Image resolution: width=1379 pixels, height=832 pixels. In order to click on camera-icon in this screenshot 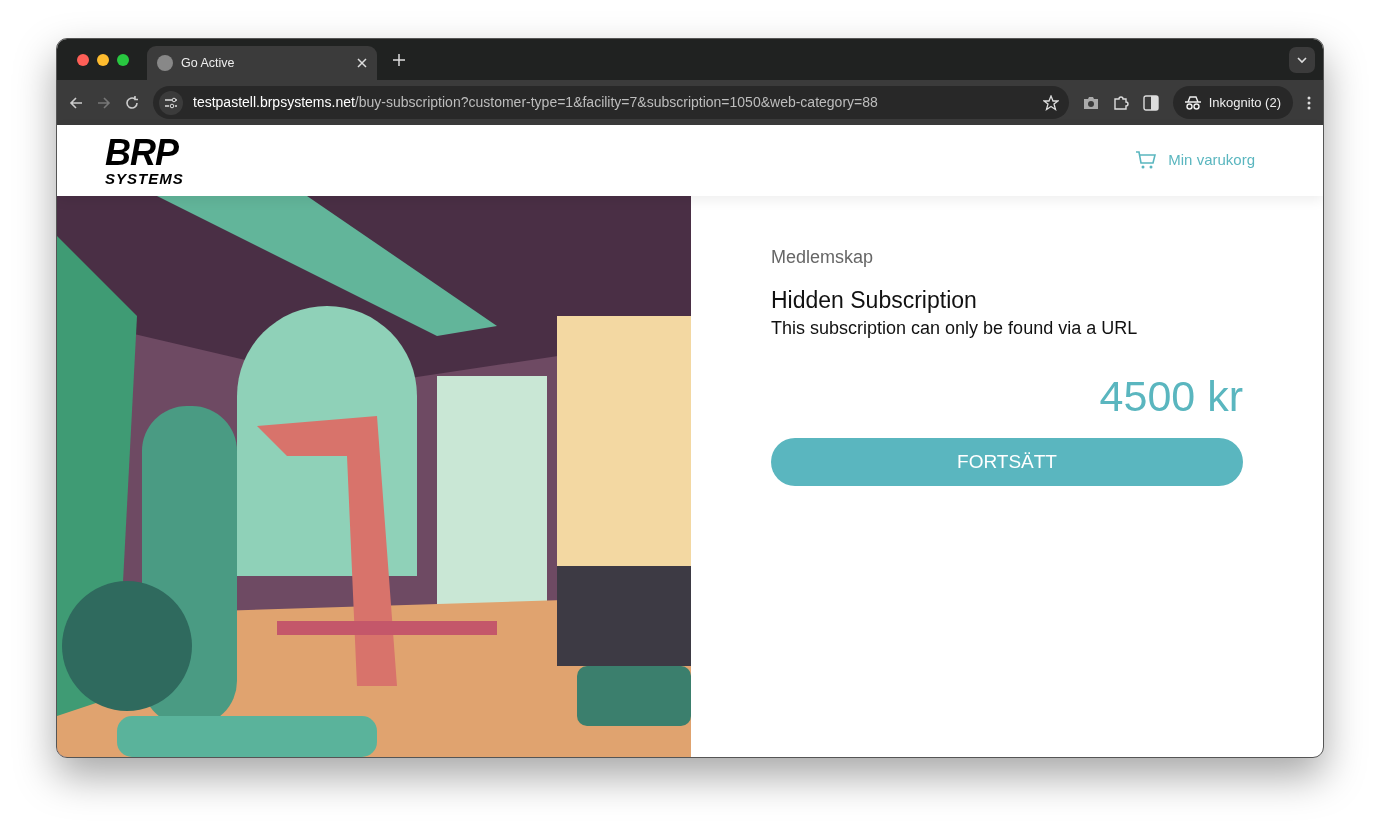, I will do `click(1090, 102)`.